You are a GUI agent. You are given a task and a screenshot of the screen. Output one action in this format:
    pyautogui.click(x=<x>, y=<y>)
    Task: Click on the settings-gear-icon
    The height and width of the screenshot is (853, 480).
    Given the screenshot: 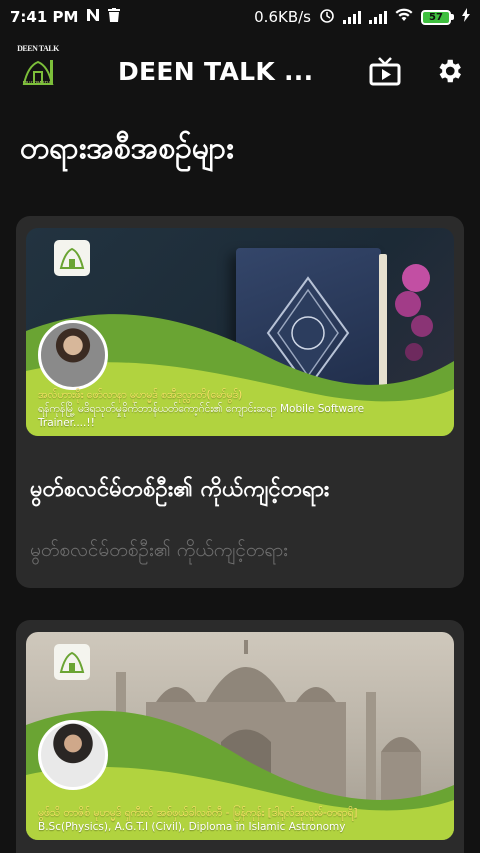 What is the action you would take?
    pyautogui.click(x=449, y=71)
    